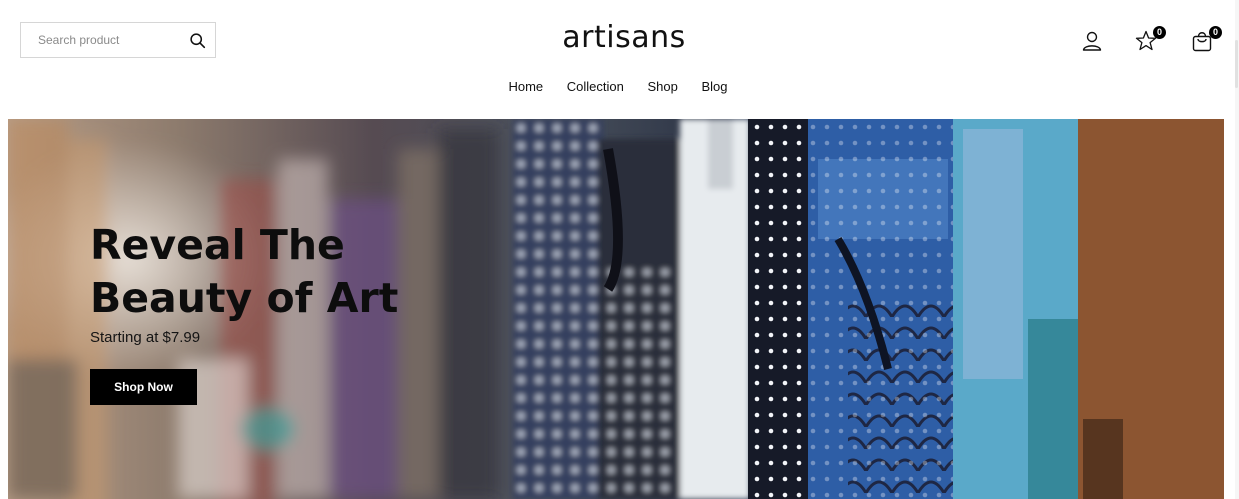 This screenshot has height=499, width=1239. I want to click on site-logo: artisans, so click(619, 37).